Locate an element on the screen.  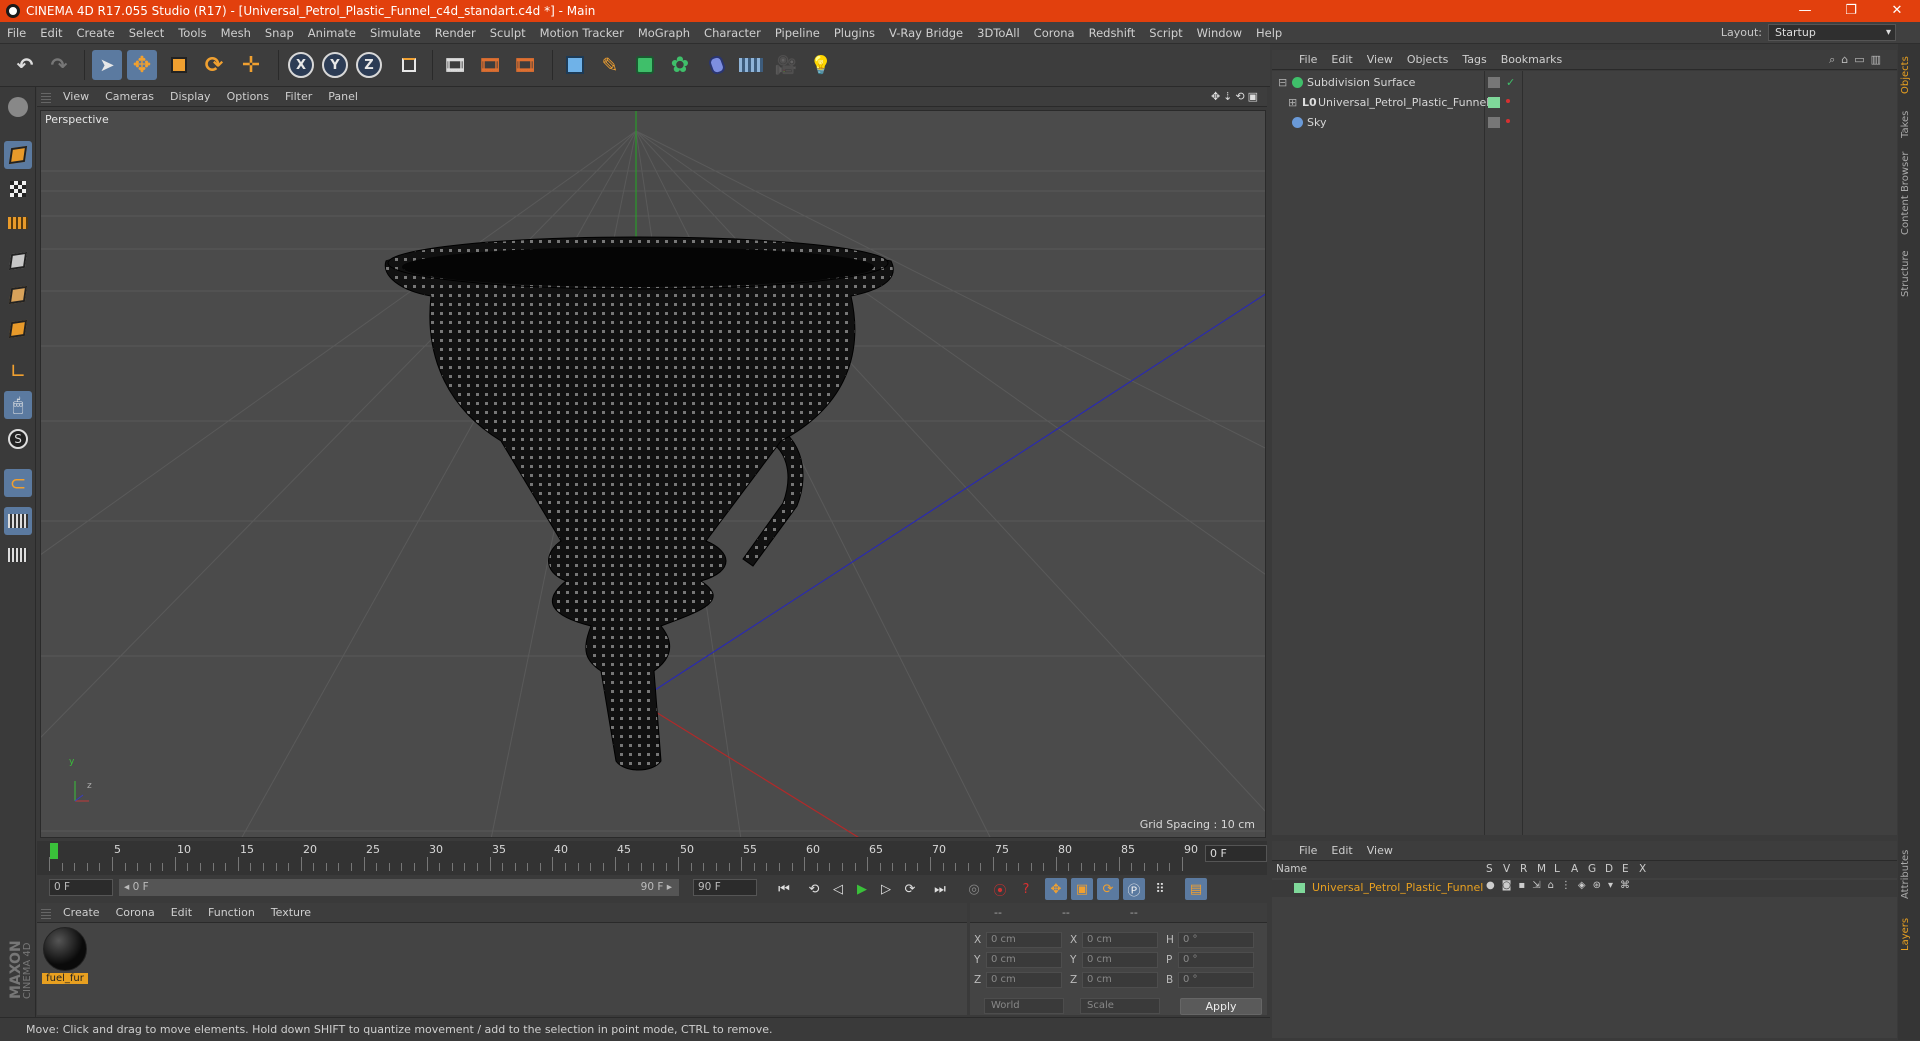
visibility-dot-icon is located at coordinates (1508, 121).